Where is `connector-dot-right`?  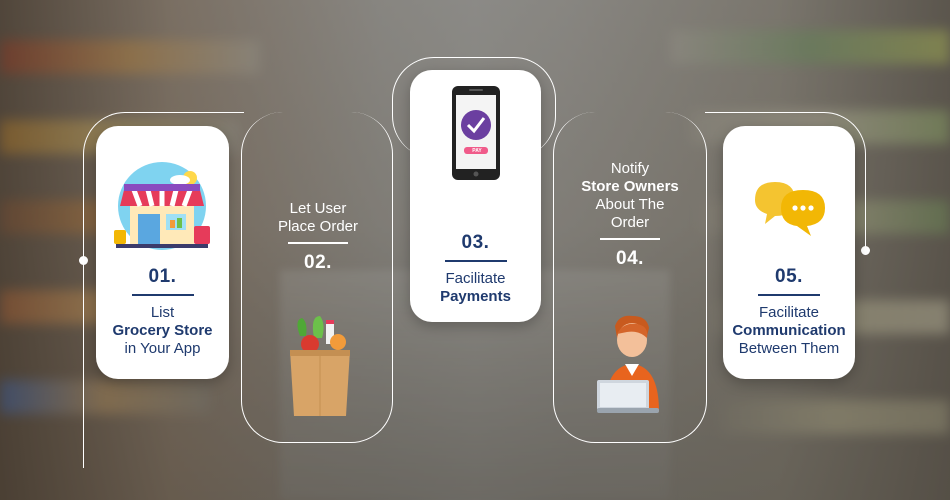
connector-dot-right is located at coordinates (865, 250).